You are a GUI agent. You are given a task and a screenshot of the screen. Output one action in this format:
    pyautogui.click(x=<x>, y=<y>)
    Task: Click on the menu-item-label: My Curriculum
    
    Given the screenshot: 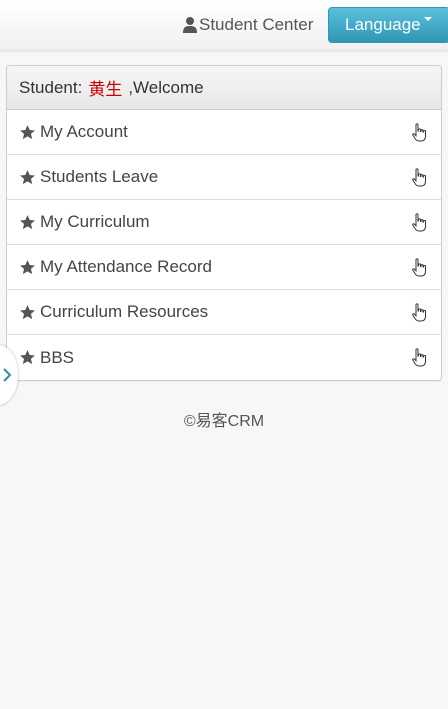 What is the action you would take?
    pyautogui.click(x=95, y=221)
    